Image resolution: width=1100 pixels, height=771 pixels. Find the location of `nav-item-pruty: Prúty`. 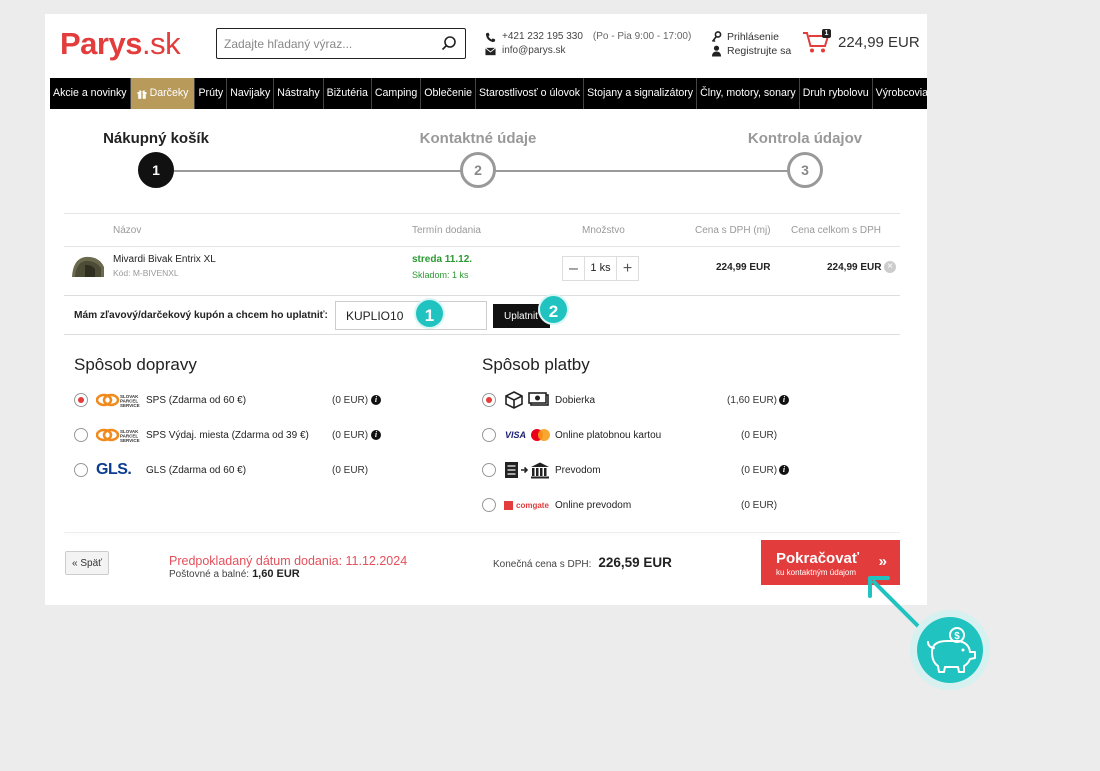

nav-item-pruty: Prúty is located at coordinates (211, 93).